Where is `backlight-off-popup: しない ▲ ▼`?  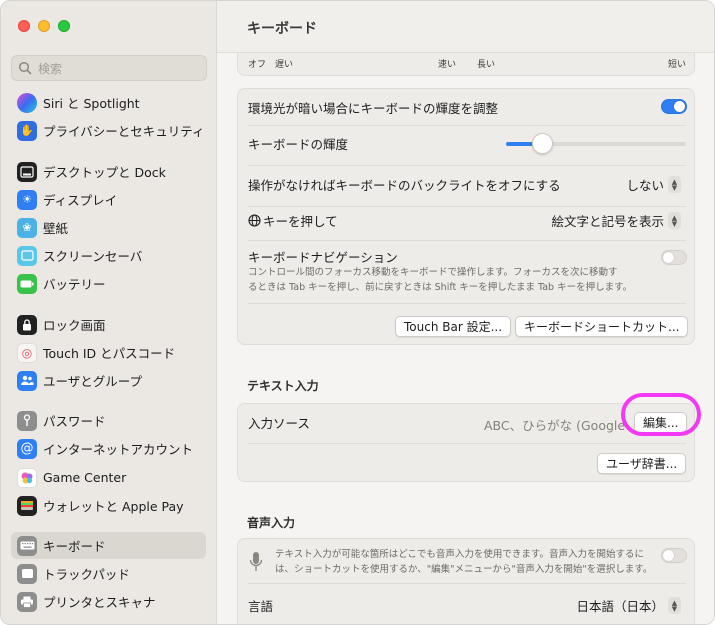 backlight-off-popup: しない ▲ ▼ is located at coordinates (653, 184).